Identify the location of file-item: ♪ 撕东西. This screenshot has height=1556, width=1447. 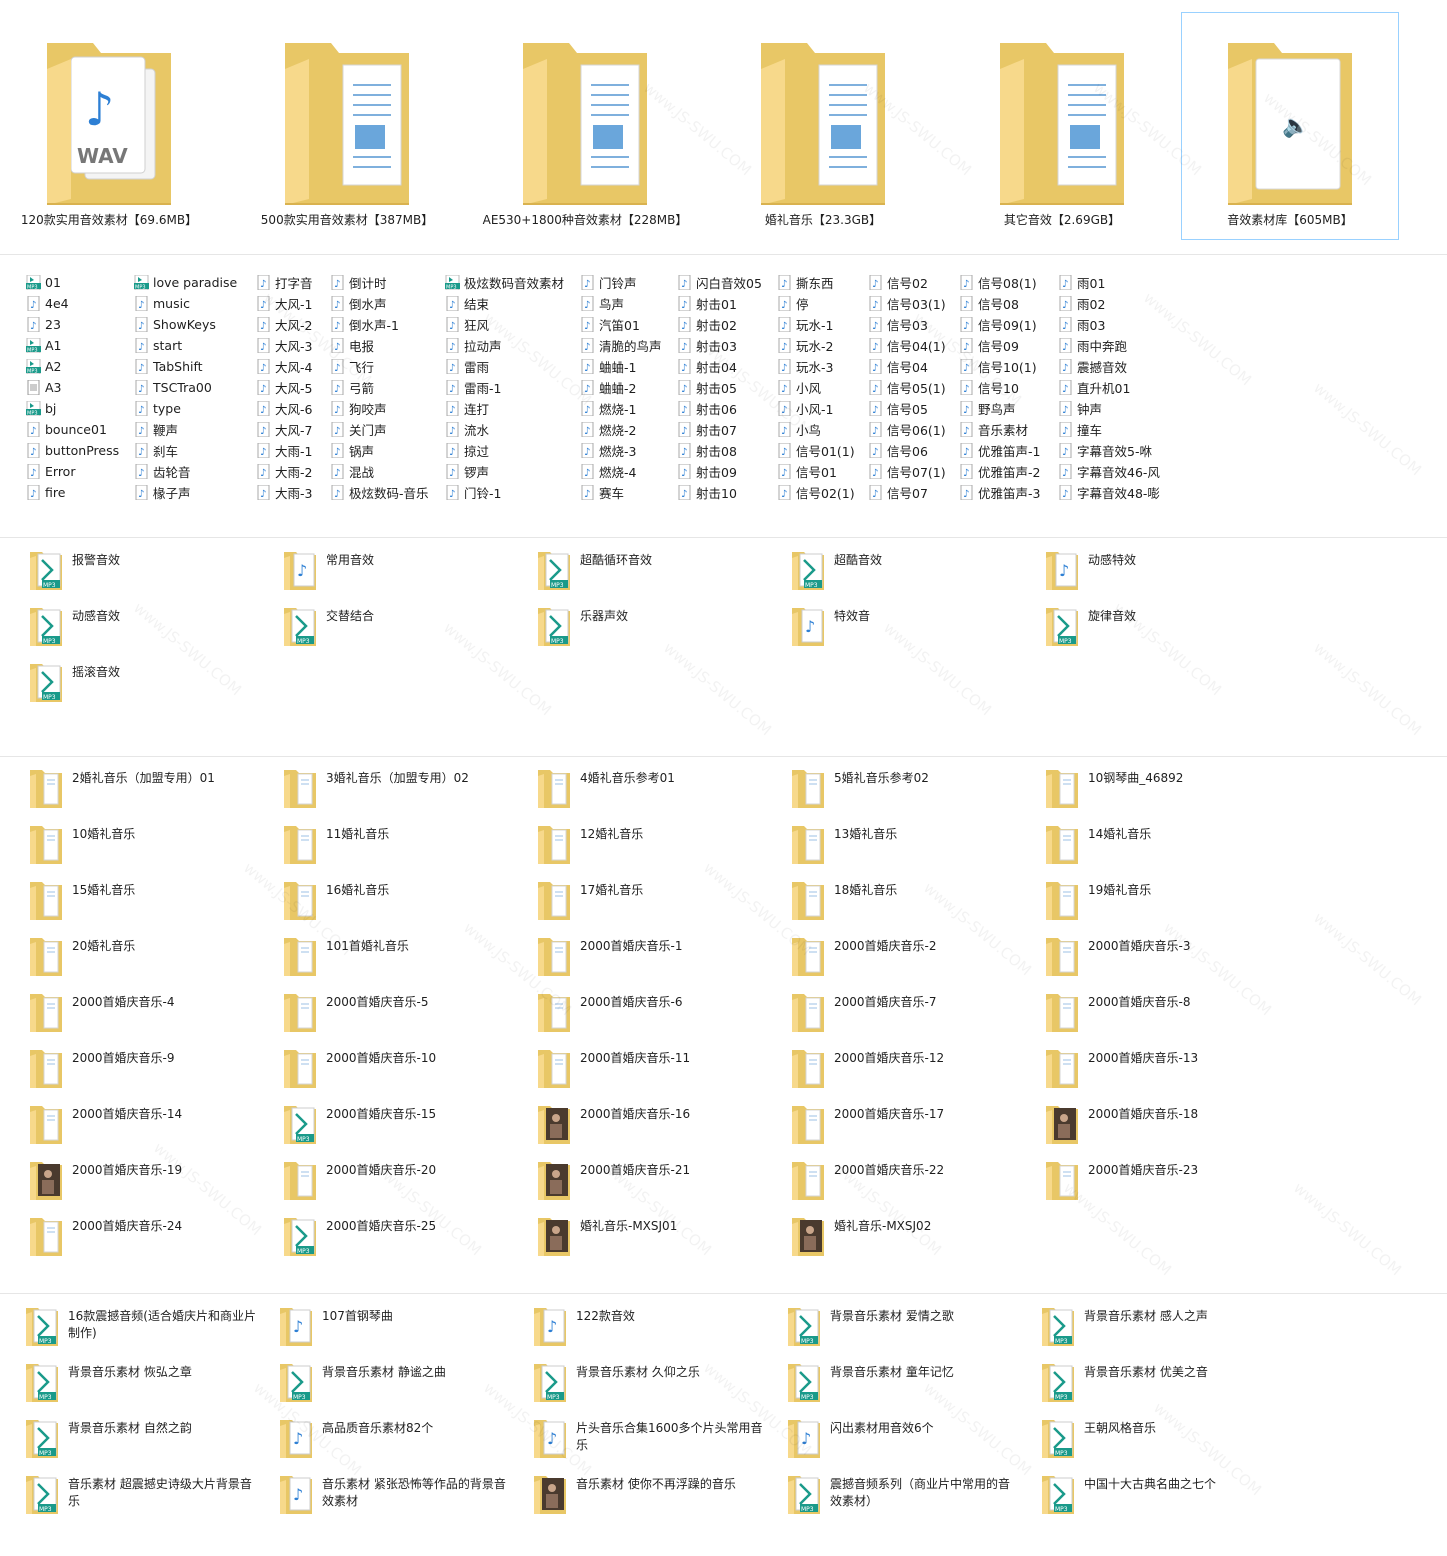
(816, 282).